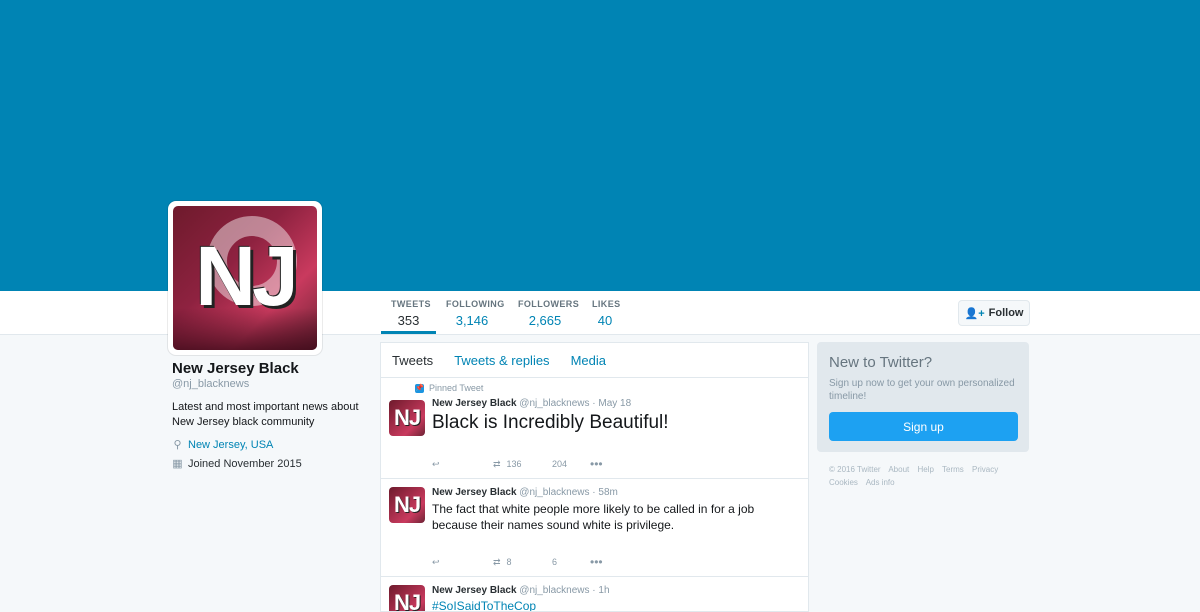 This screenshot has height=612, width=1200. What do you see at coordinates (545, 320) in the screenshot?
I see `stat-value: 2,665` at bounding box center [545, 320].